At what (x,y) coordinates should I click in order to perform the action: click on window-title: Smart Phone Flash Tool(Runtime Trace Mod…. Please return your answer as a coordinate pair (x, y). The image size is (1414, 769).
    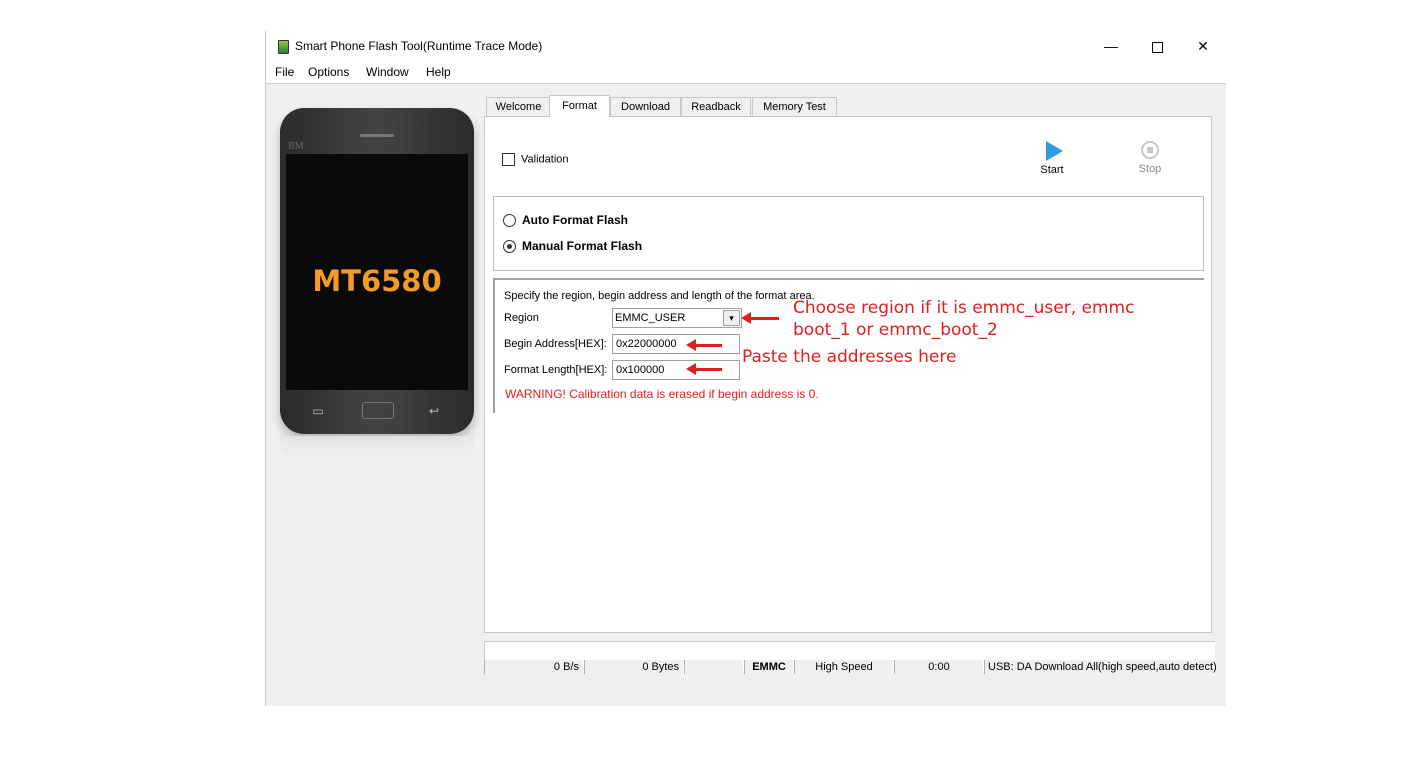
    Looking at the image, I should click on (419, 46).